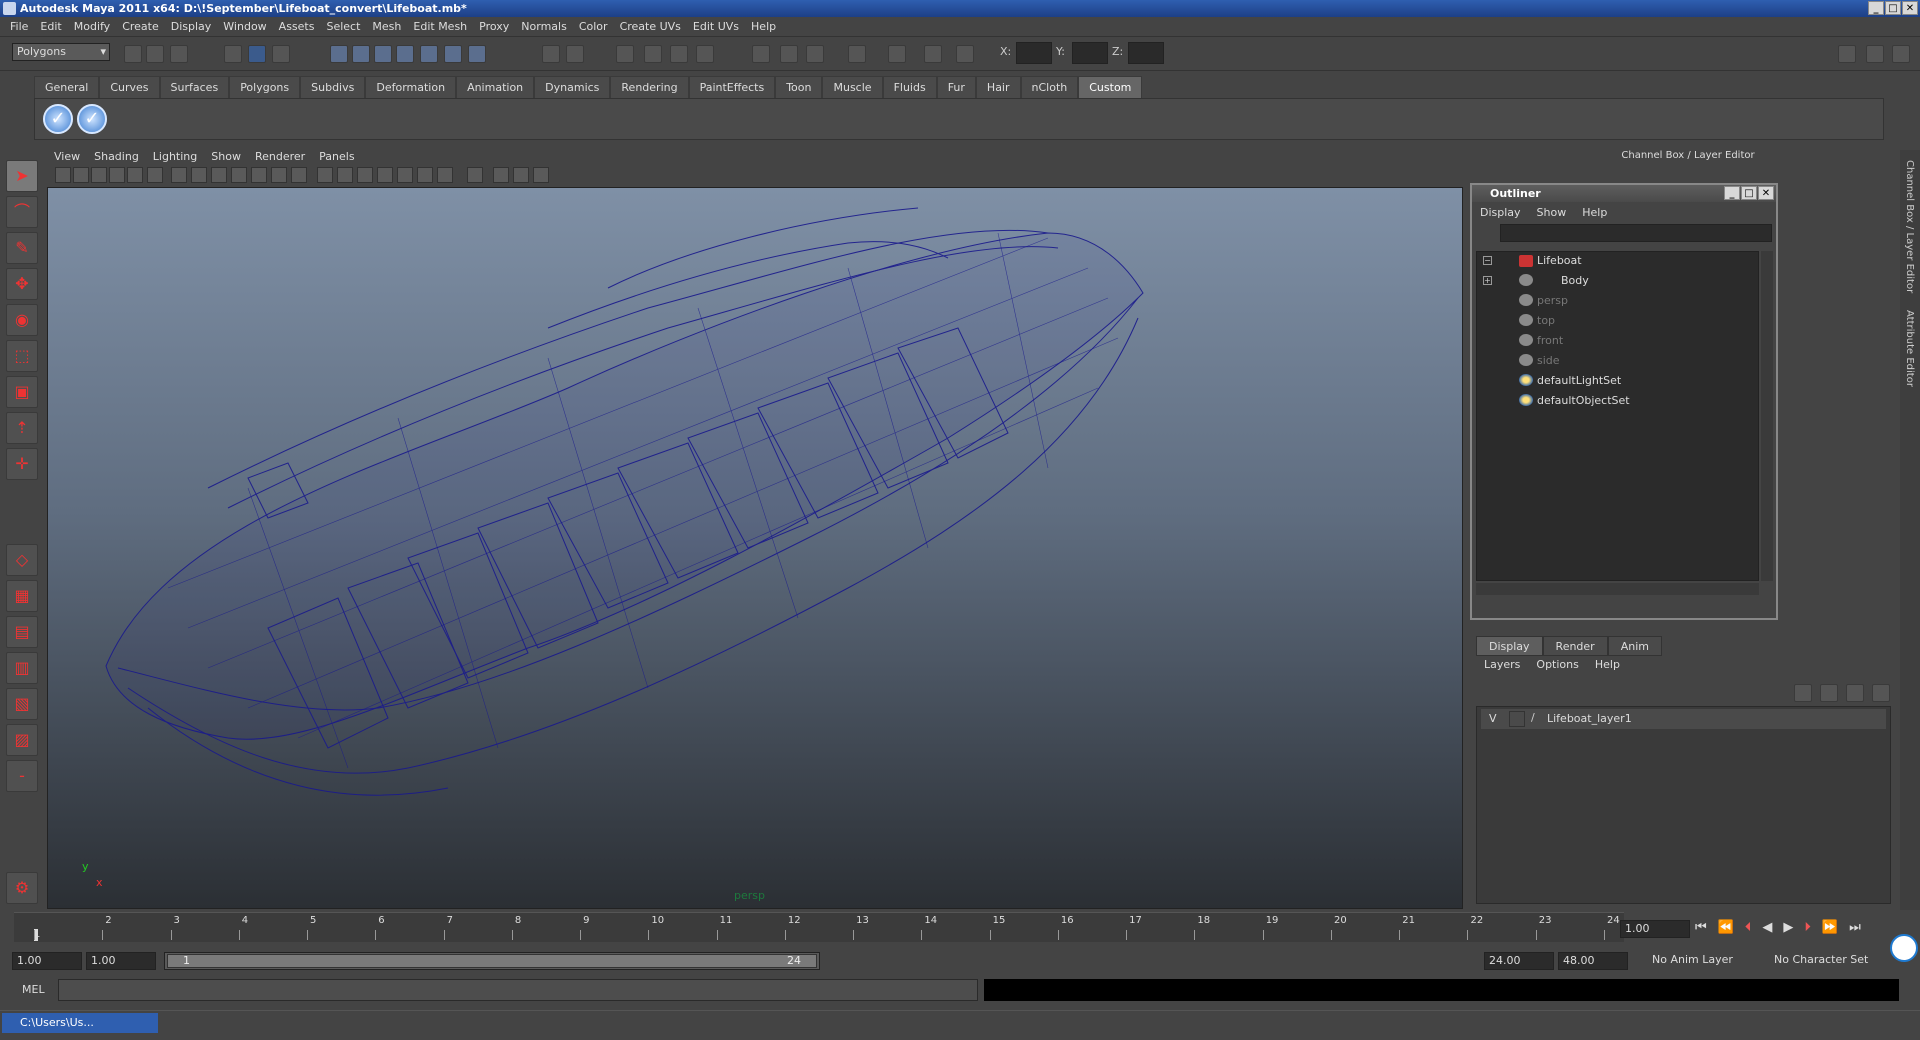 The width and height of the screenshot is (1920, 1040). I want to click on range-slider-bar, so click(492, 961).